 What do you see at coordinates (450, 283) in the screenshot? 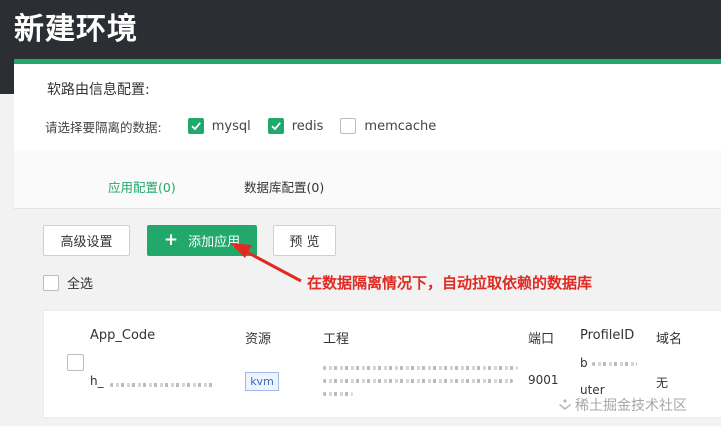
I see `annotation-text: 在数据隔离情况下，自动拉取依赖的数据库` at bounding box center [450, 283].